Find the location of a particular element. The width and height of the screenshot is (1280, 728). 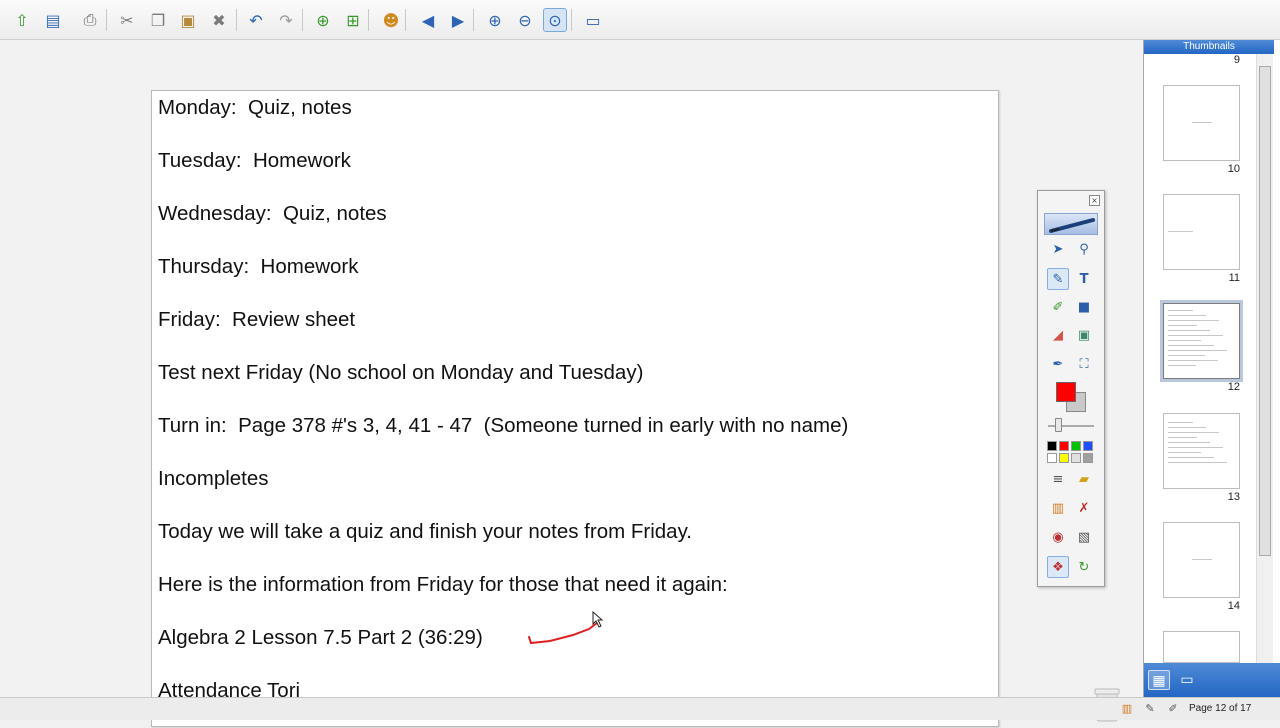

page-indicator: Page 12 of 17 is located at coordinates (1220, 708).